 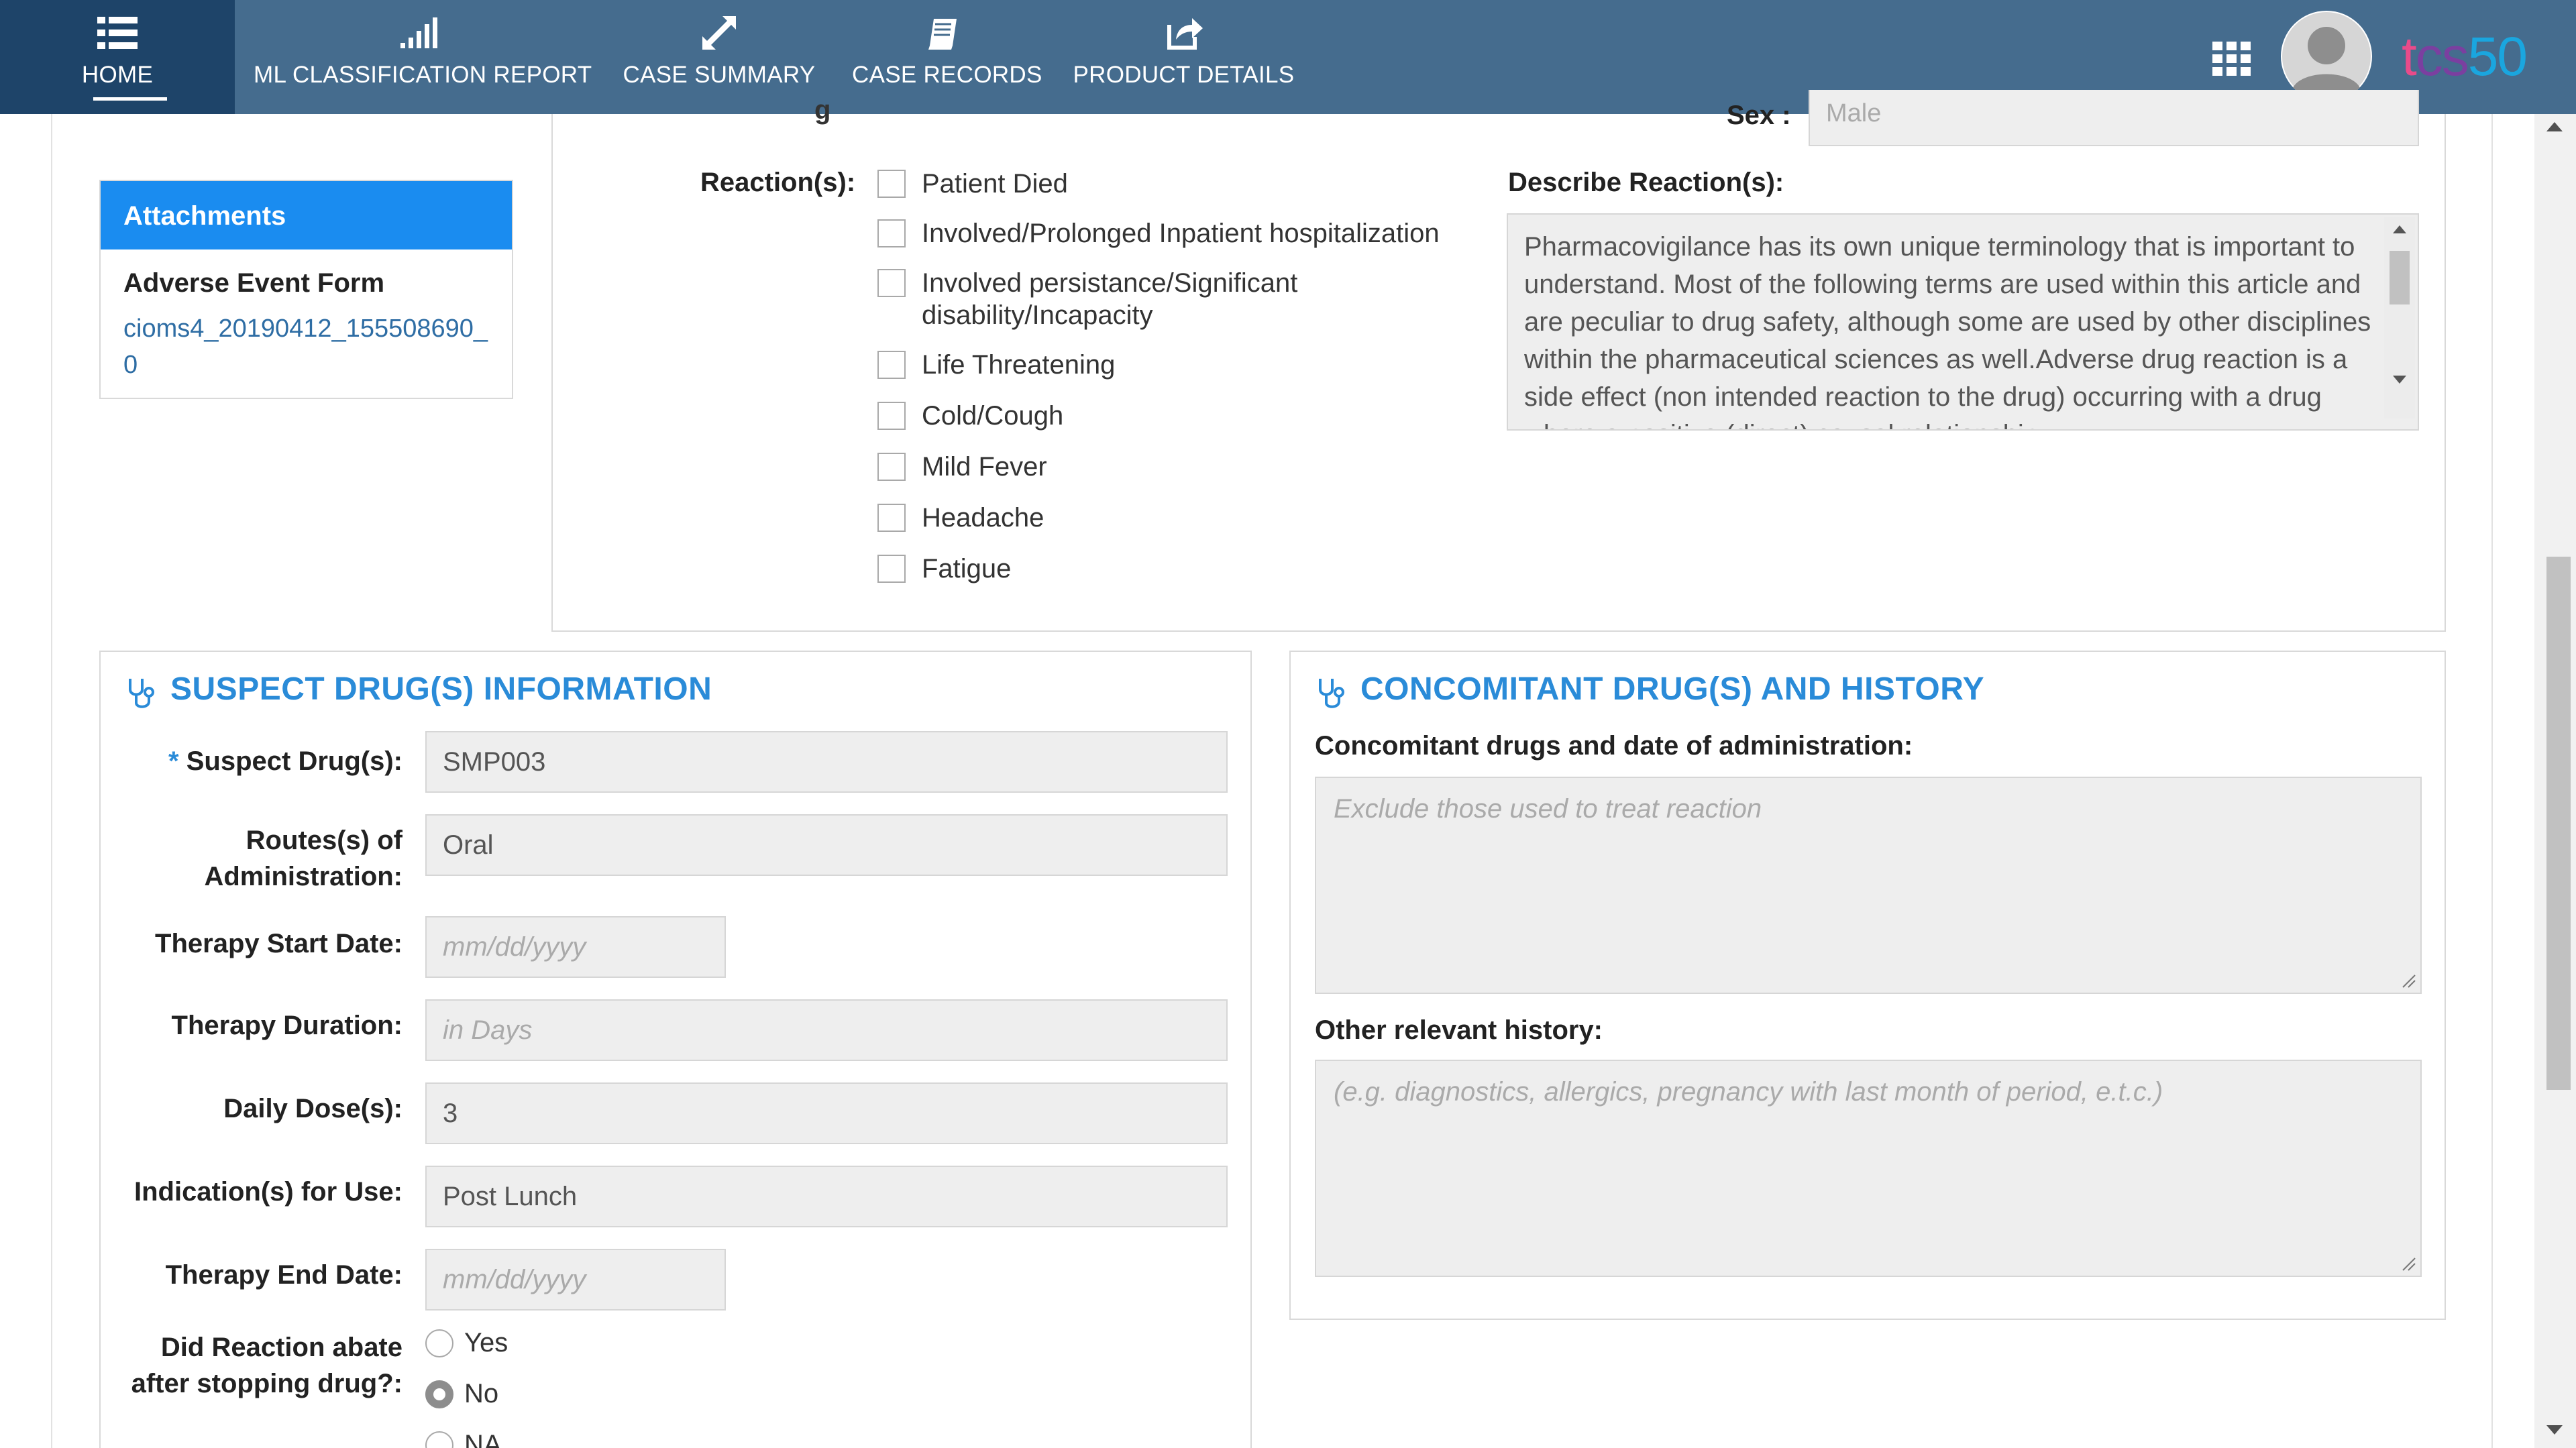 What do you see at coordinates (993, 416) in the screenshot?
I see `reaction-option-label: Cold/Cough` at bounding box center [993, 416].